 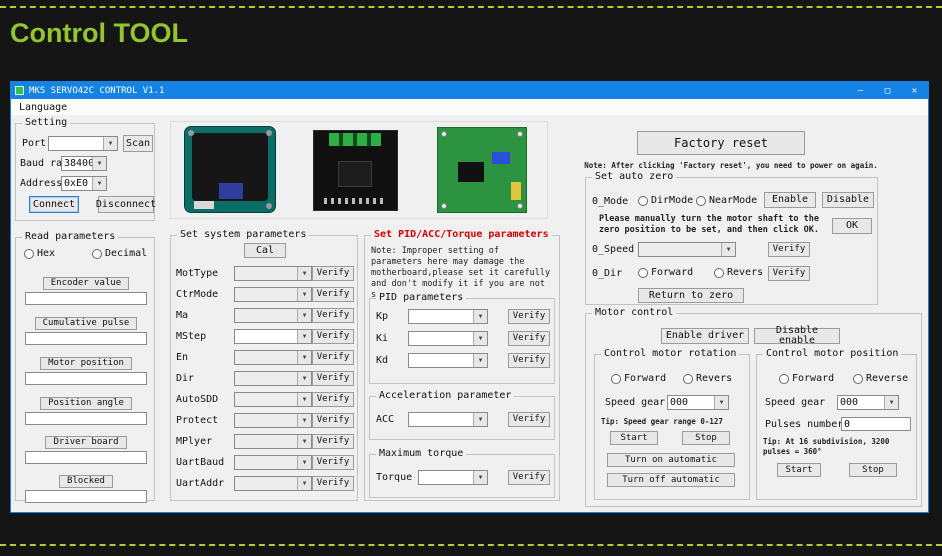 What do you see at coordinates (273, 336) in the screenshot?
I see `mstep-combobox` at bounding box center [273, 336].